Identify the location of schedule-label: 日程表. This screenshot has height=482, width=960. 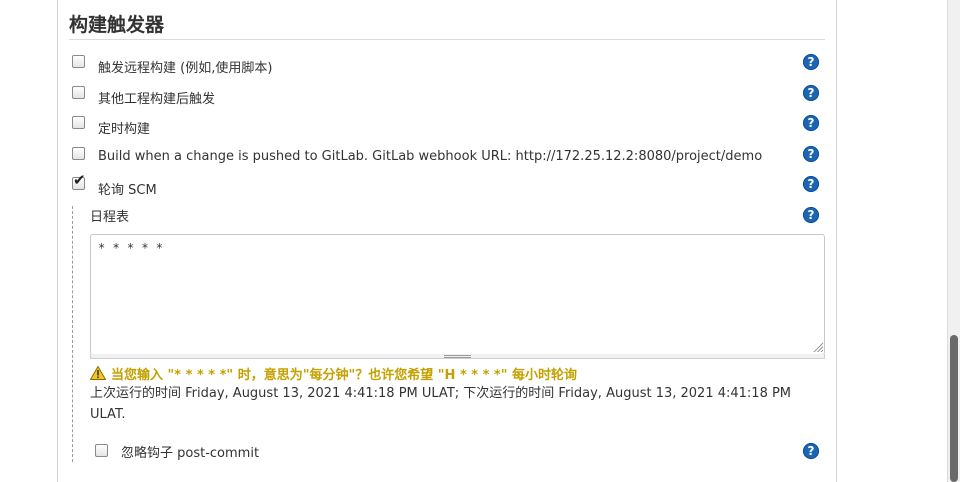
(110, 217).